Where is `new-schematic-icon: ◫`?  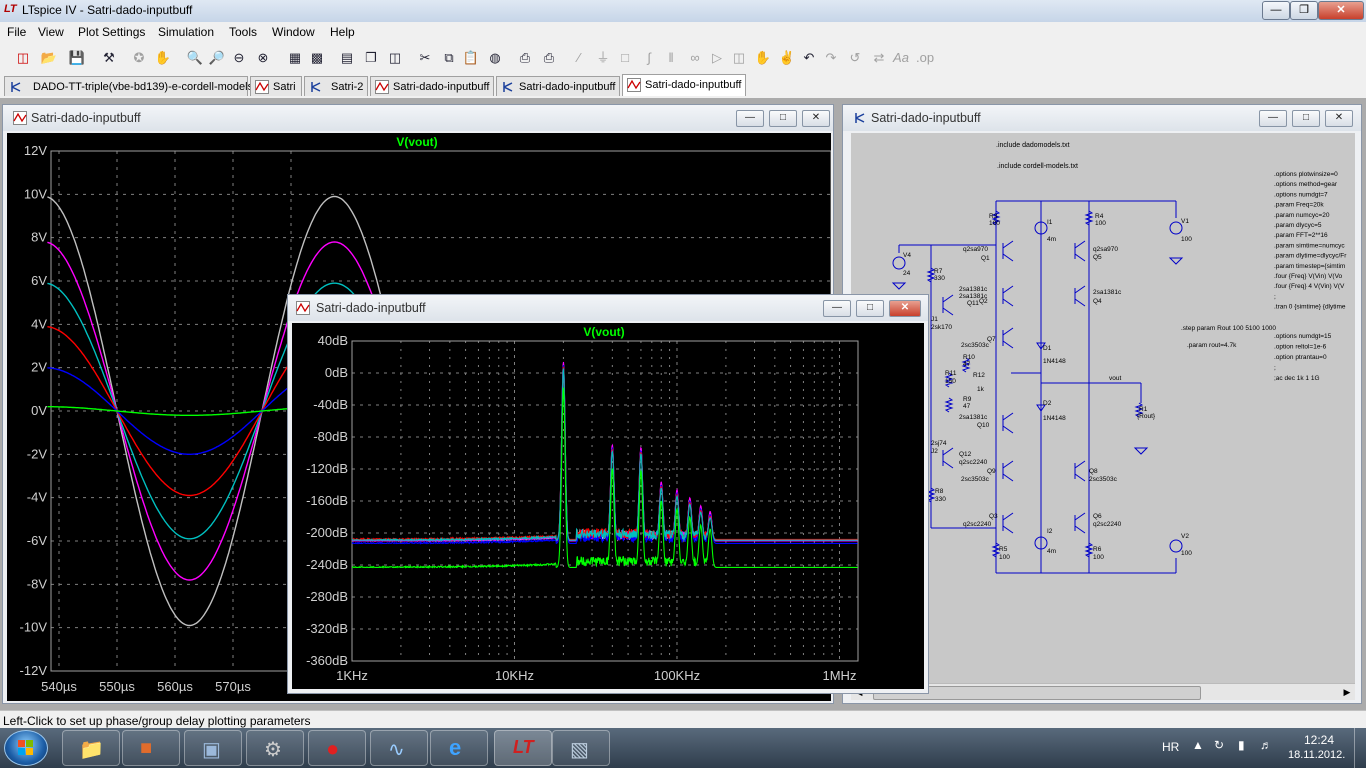 new-schematic-icon: ◫ is located at coordinates (23, 58).